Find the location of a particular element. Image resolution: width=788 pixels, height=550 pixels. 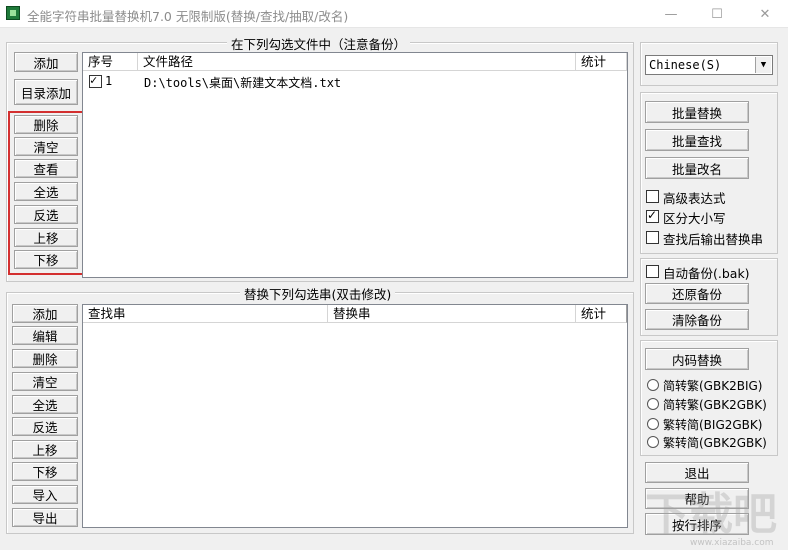

close-button: ✕ is located at coordinates (765, 14).